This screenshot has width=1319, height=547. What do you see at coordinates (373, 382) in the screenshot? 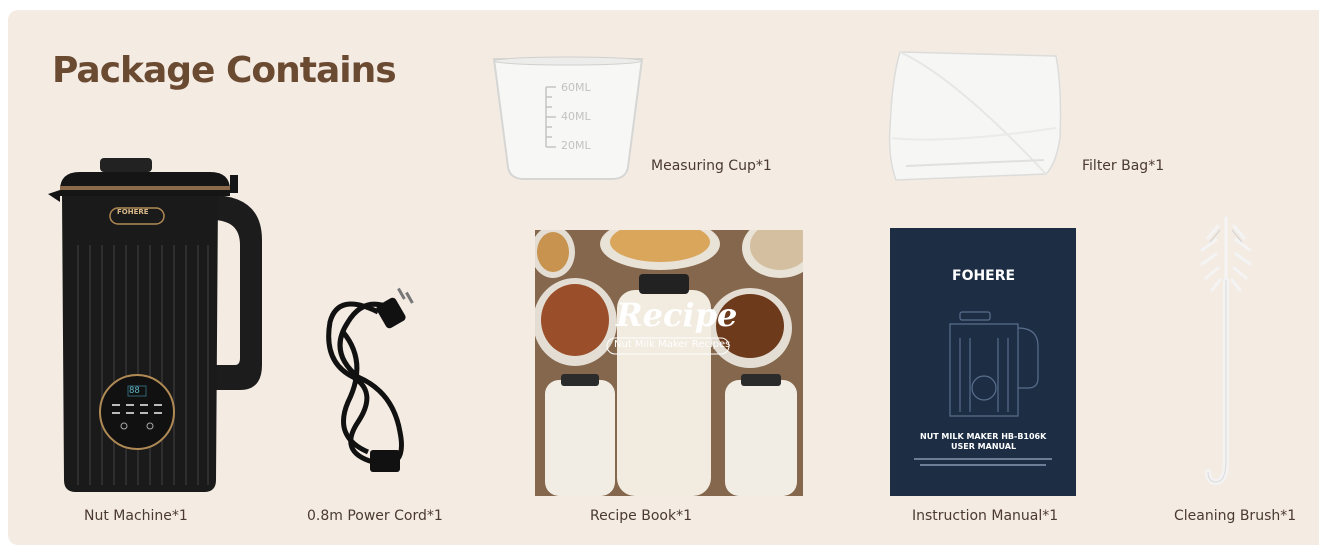
I see `power-cord-image` at bounding box center [373, 382].